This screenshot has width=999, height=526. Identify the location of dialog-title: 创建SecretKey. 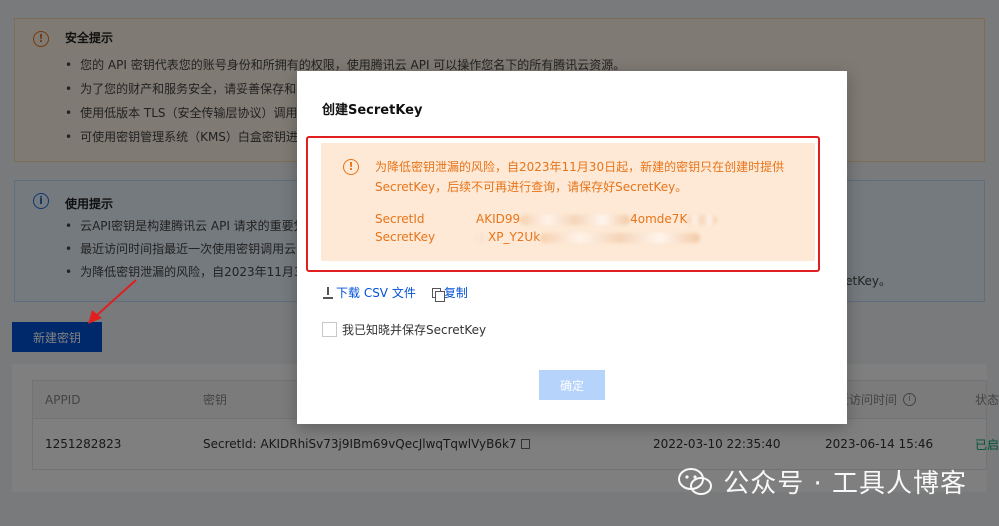
(372, 110).